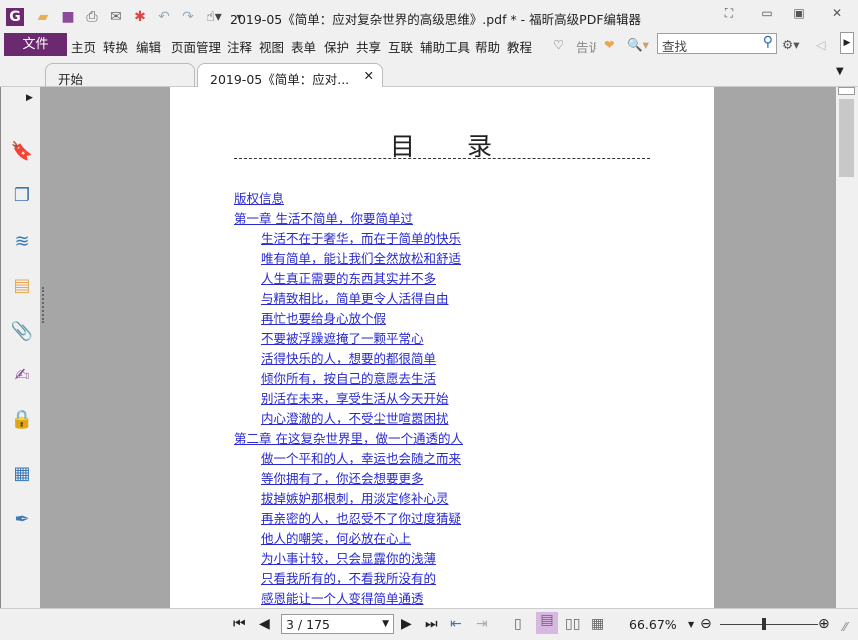  I want to click on zoom-in-button: ⊕, so click(824, 624).